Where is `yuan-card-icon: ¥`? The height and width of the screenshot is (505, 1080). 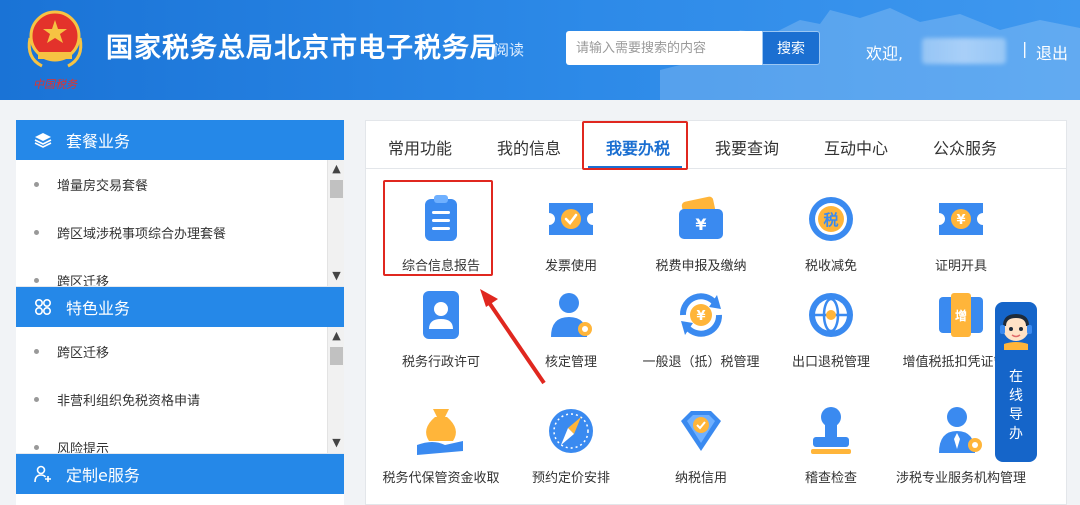
yuan-card-icon: ¥ is located at coordinates (701, 217).